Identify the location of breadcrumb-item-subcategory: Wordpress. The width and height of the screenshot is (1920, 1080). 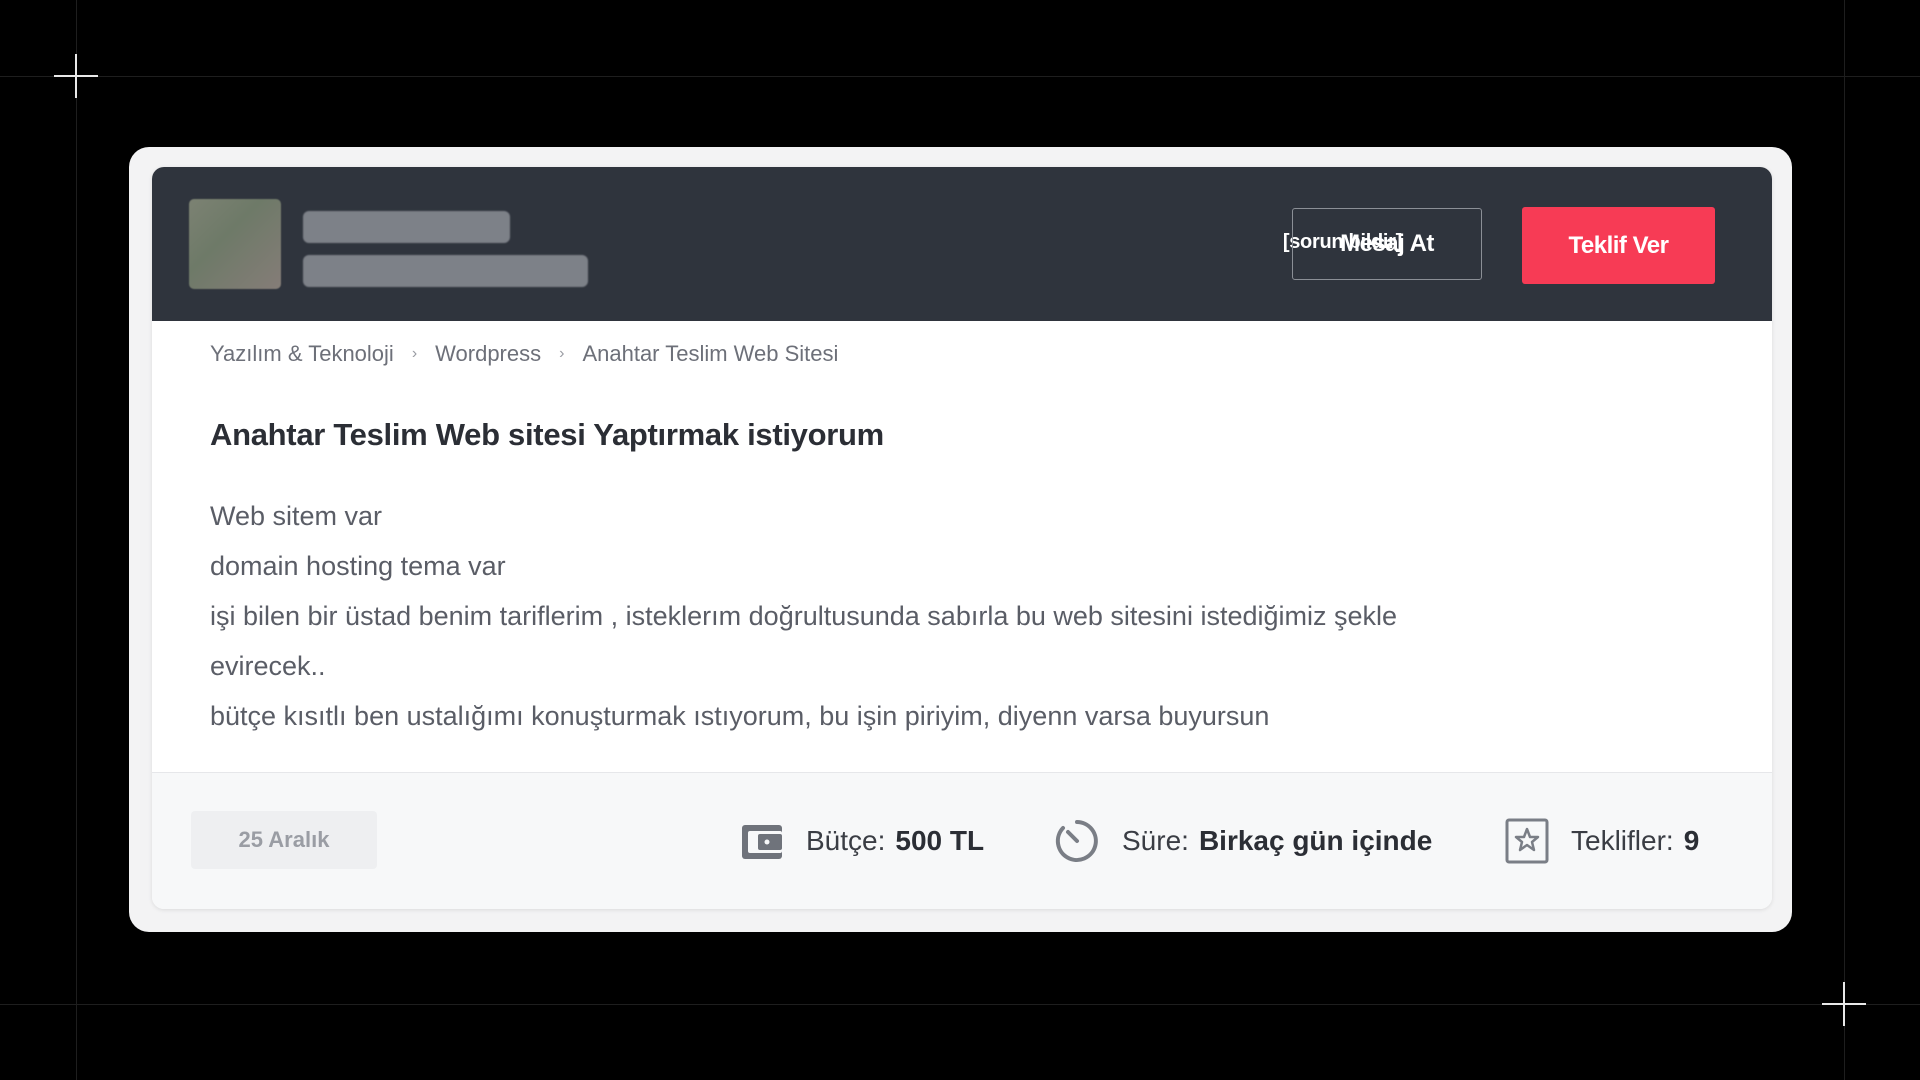
(488, 354).